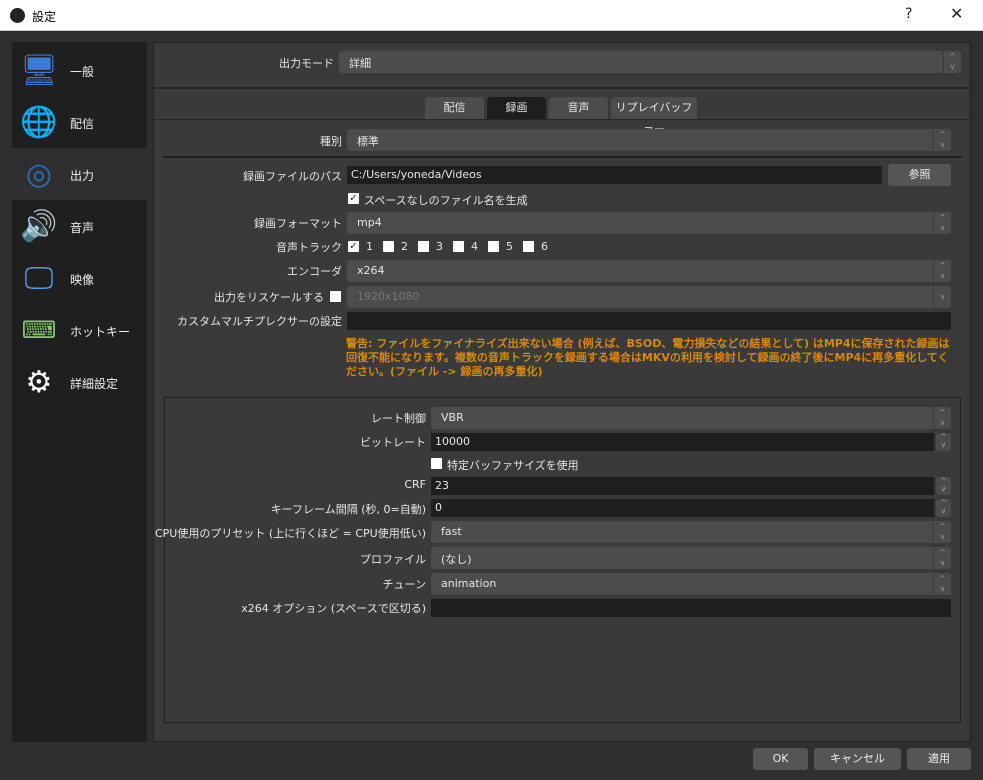 The image size is (983, 780). I want to click on sidebar-item-label: 配信, so click(82, 124).